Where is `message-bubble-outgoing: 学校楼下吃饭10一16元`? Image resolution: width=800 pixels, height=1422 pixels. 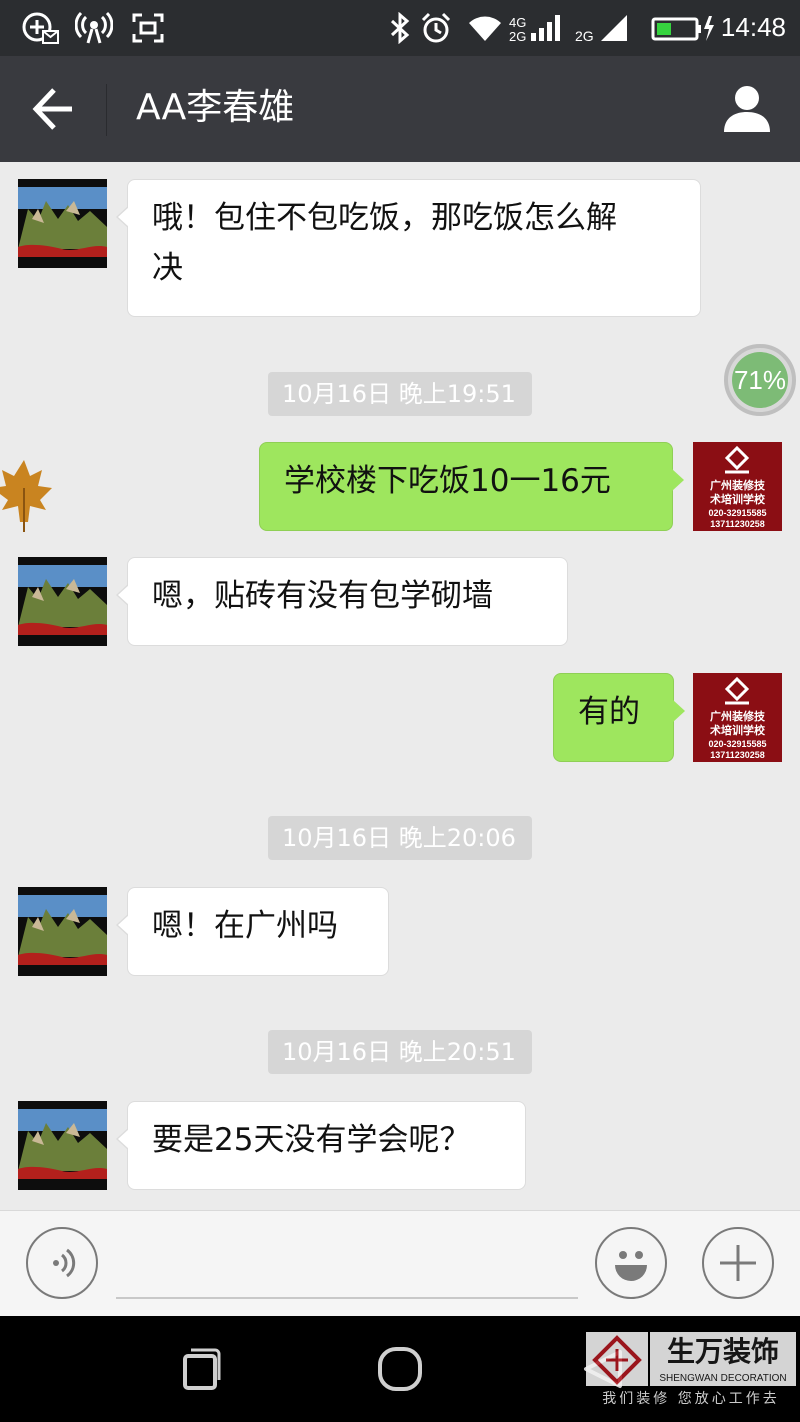
message-bubble-outgoing: 学校楼下吃饭10一16元 is located at coordinates (471, 486).